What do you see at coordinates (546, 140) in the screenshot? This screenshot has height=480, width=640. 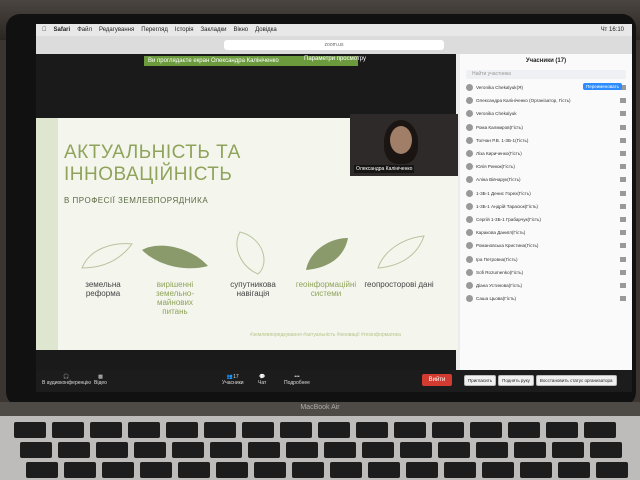 I see `participant-row: Толчан Р.В. 1-3Б-1(Гість)` at bounding box center [546, 140].